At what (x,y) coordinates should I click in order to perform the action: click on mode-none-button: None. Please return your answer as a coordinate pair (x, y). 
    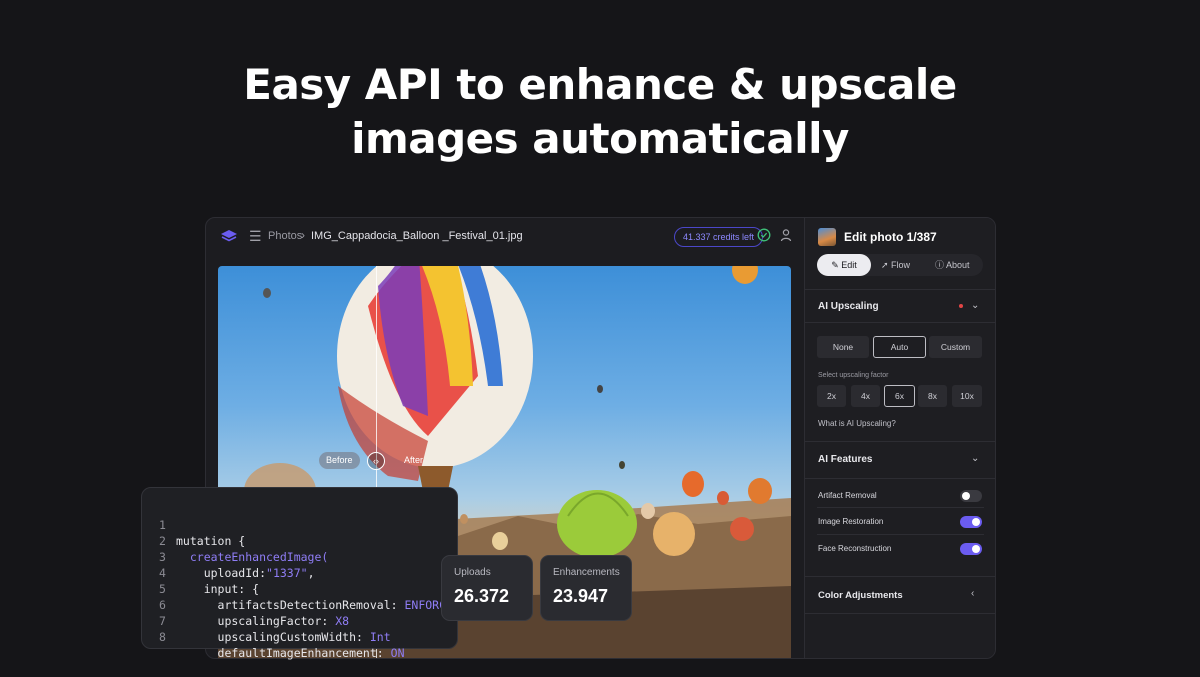
    Looking at the image, I should click on (843, 347).